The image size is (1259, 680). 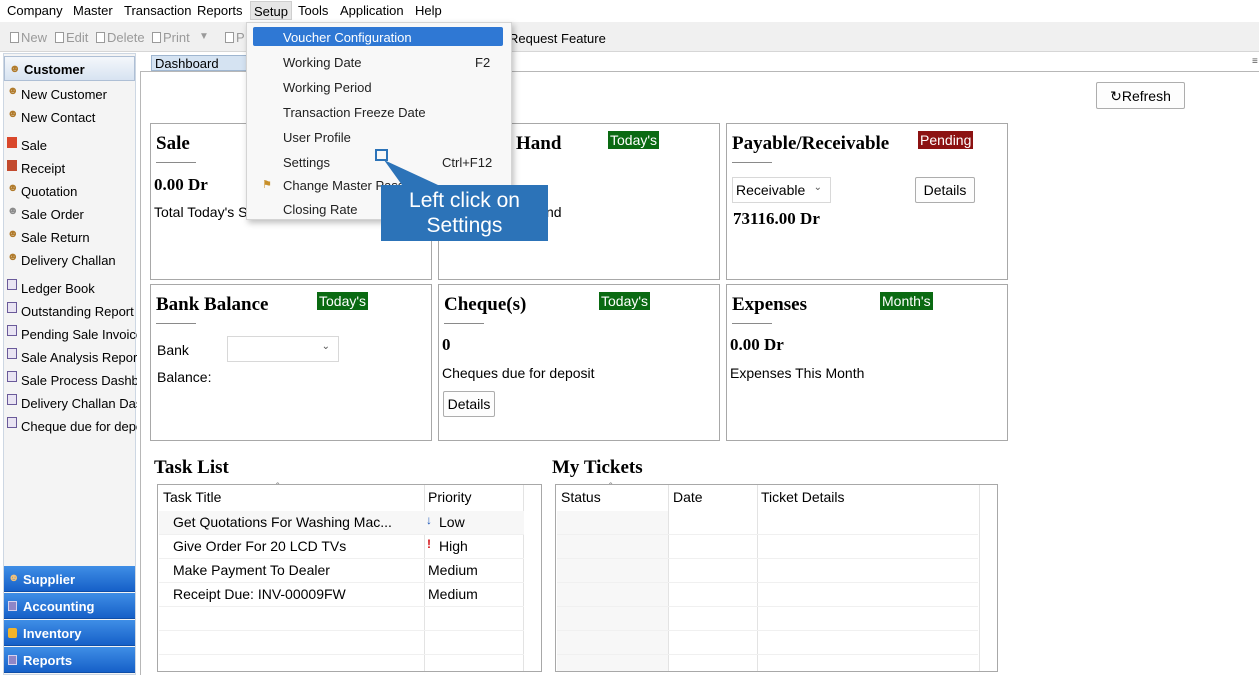 I want to click on sidebar-item-sale-return: Sale Return, so click(x=79, y=237).